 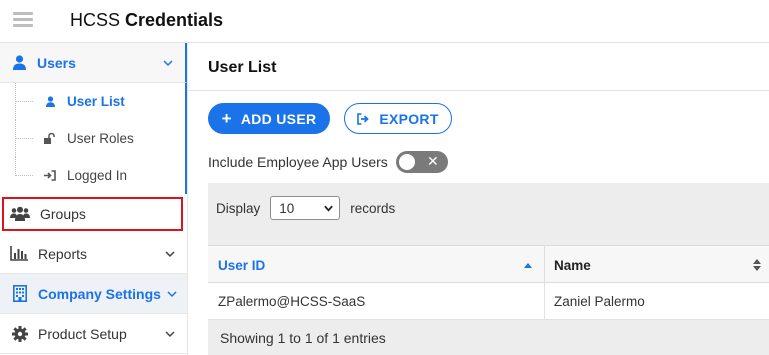 I want to click on sidebar-subitem-user-roles: User Roles, so click(x=93, y=138).